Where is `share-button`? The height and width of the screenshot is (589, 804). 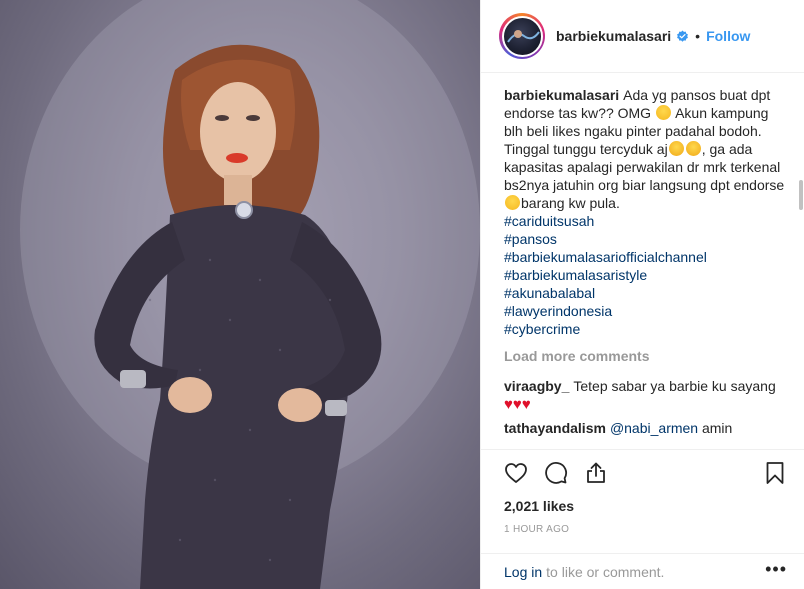
share-button is located at coordinates (596, 473).